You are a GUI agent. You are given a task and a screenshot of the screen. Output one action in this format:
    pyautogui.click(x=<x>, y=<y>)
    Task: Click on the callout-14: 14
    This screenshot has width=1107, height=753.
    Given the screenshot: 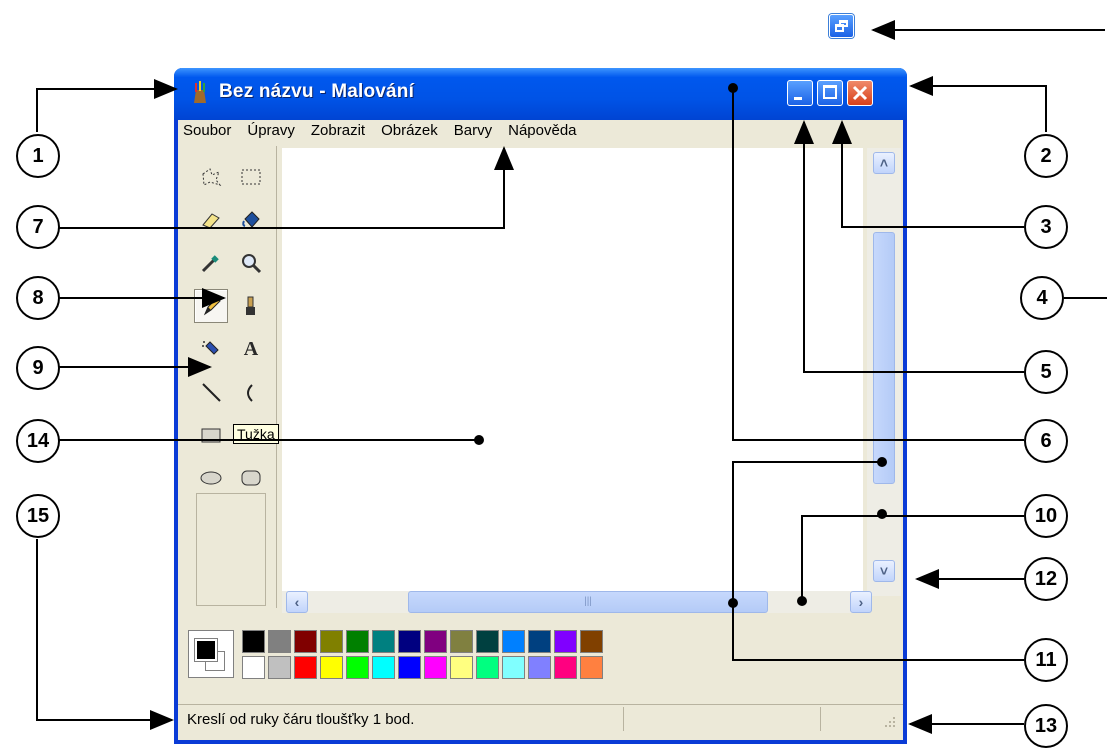 What is the action you would take?
    pyautogui.click(x=38, y=441)
    